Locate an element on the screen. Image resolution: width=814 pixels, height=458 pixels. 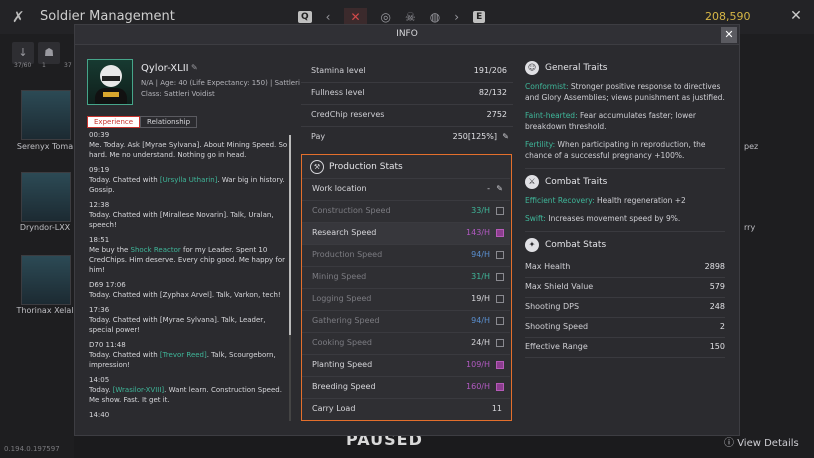
close-window-button: ✕ is located at coordinates (796, 16).